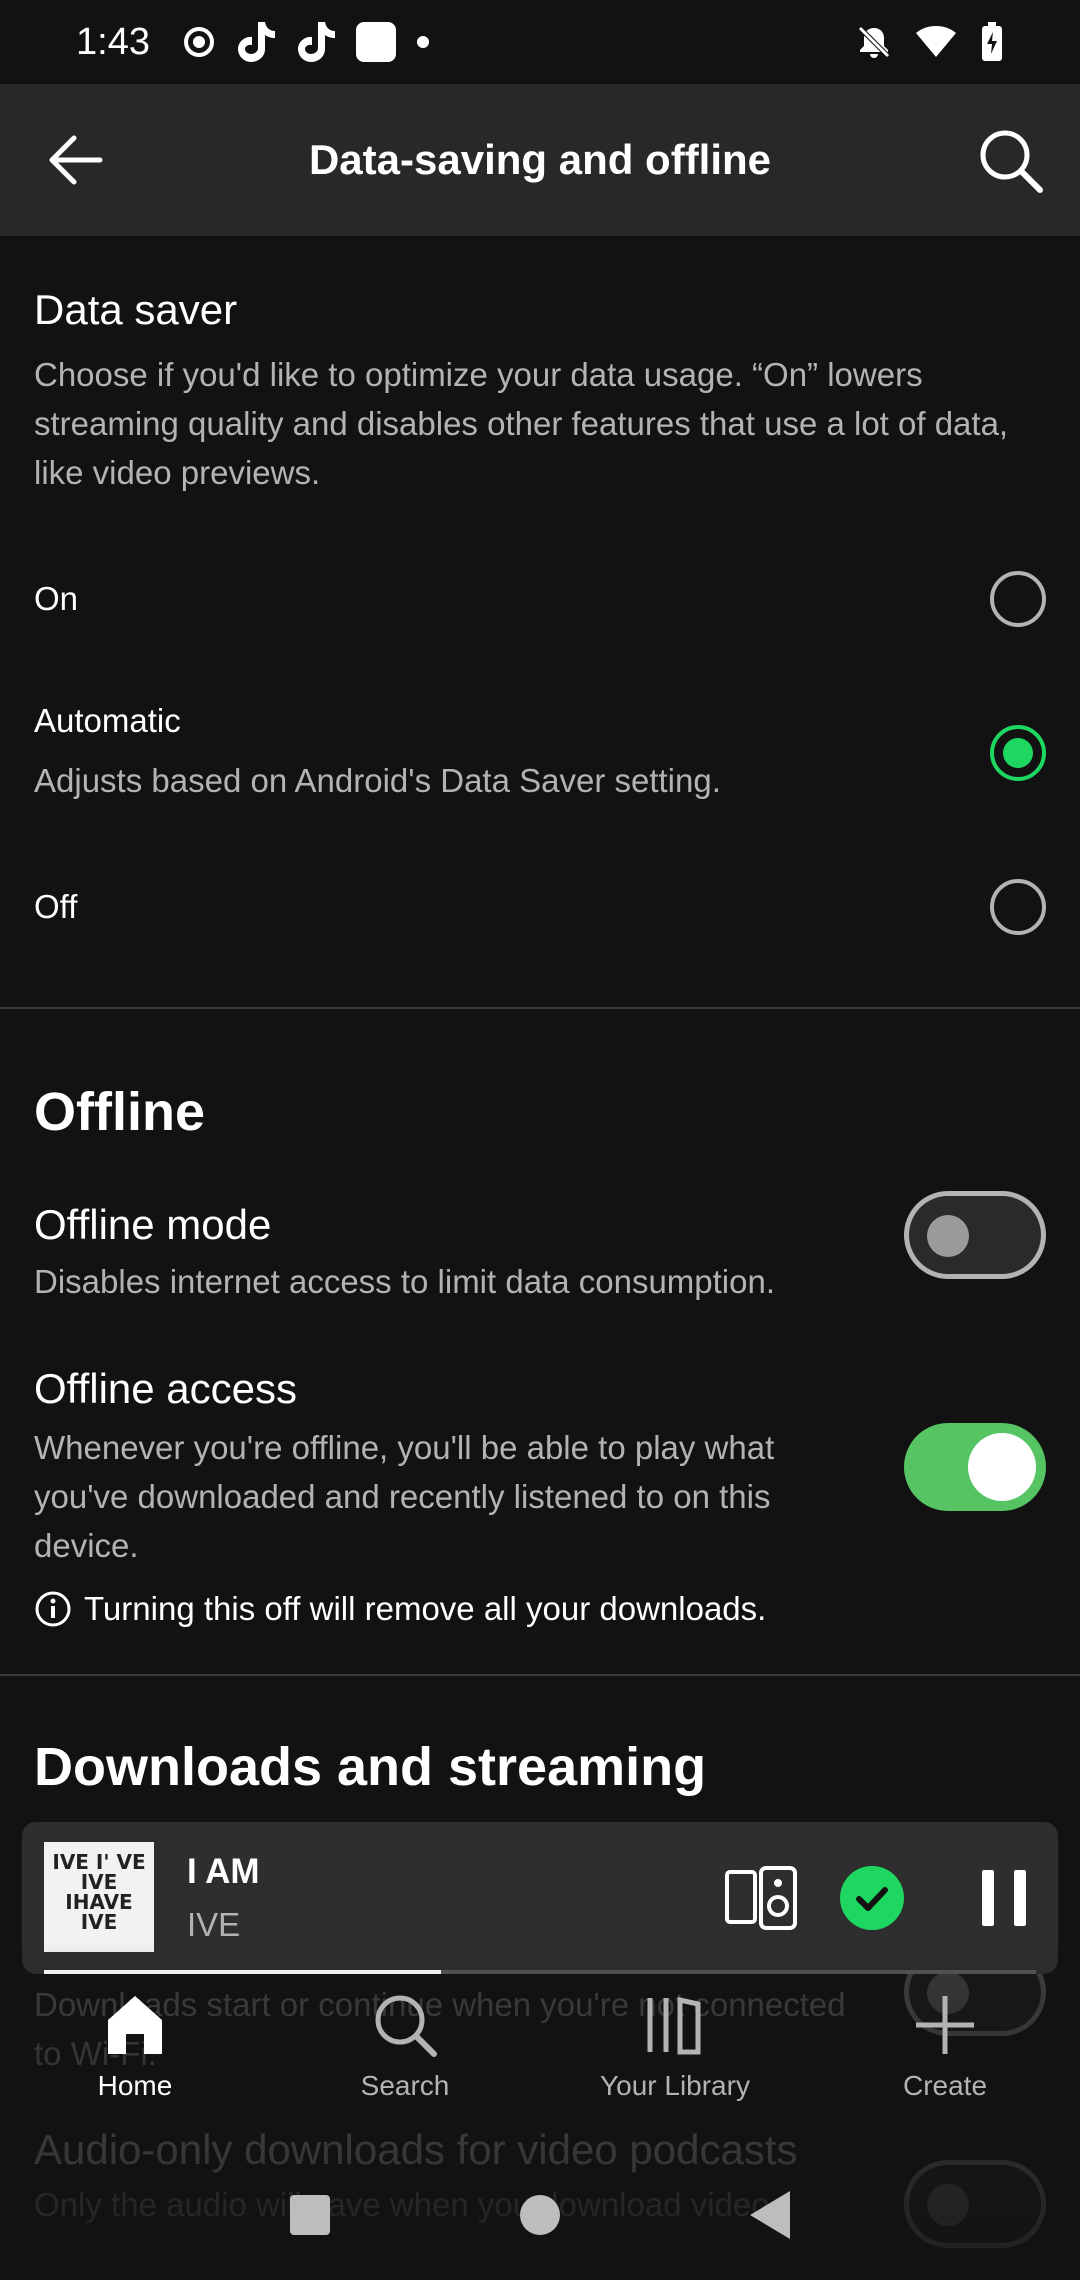  I want to click on radio-off, so click(1018, 907).